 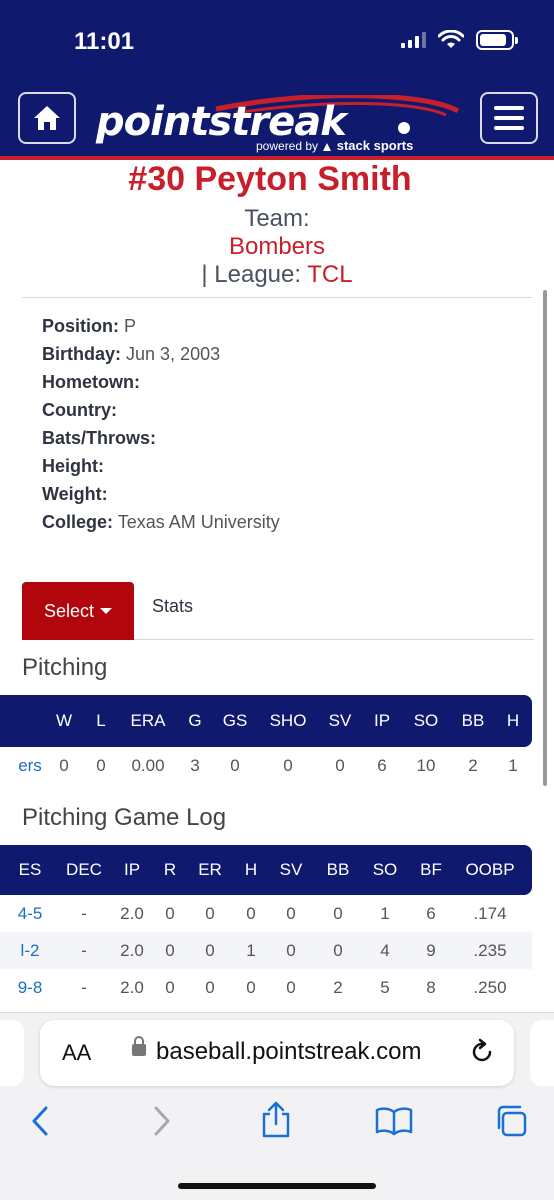 What do you see at coordinates (276, 1119) in the screenshot?
I see `share-icon` at bounding box center [276, 1119].